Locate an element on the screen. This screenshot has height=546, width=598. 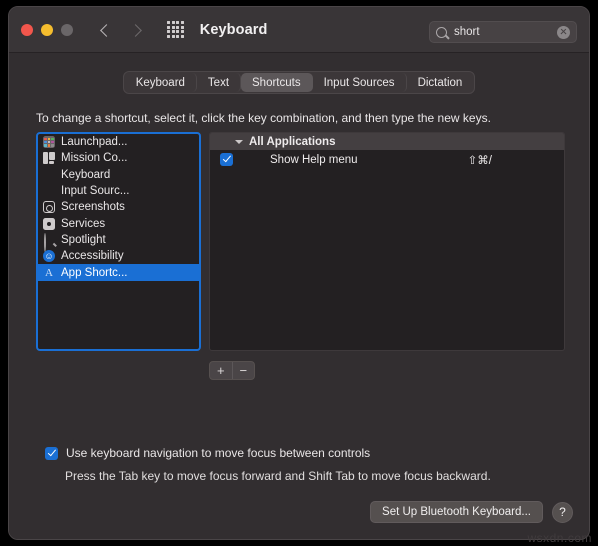
shortcut-key-combination: ⇧⌘/ is located at coordinates (480, 160).